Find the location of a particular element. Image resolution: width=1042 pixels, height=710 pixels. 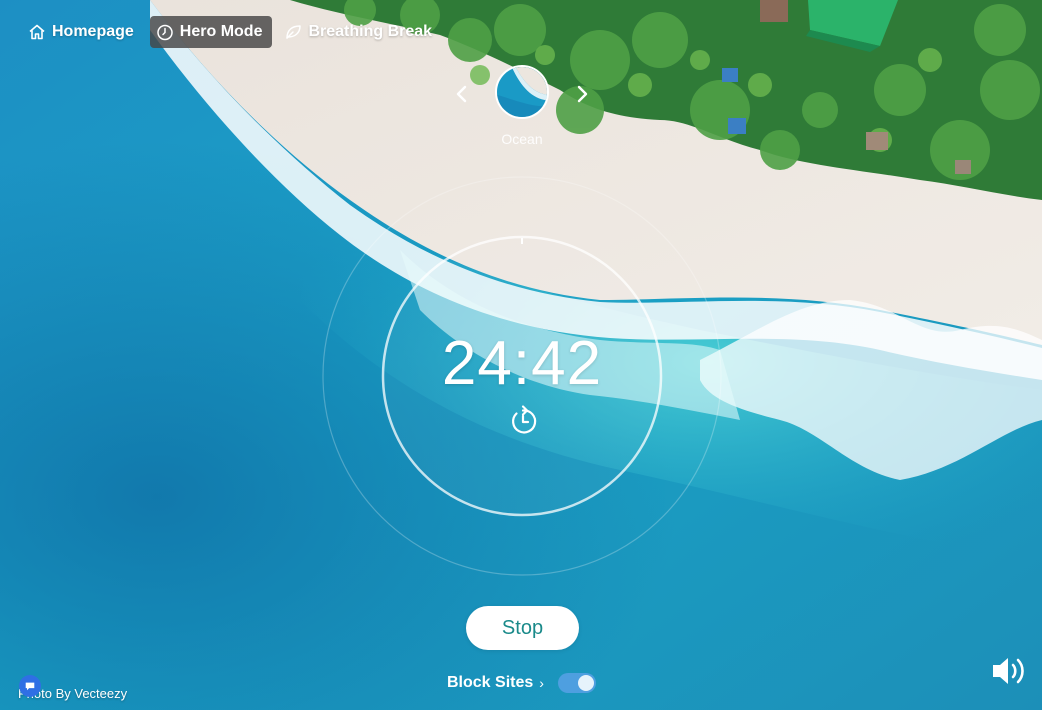

nav-item-homepage: Homepage is located at coordinates (83, 32).